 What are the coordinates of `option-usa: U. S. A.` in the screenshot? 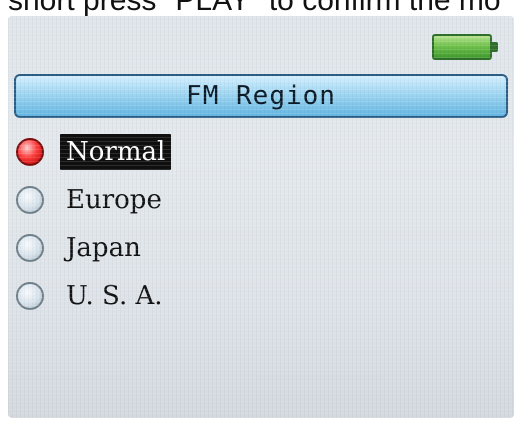 It's located at (261, 296).